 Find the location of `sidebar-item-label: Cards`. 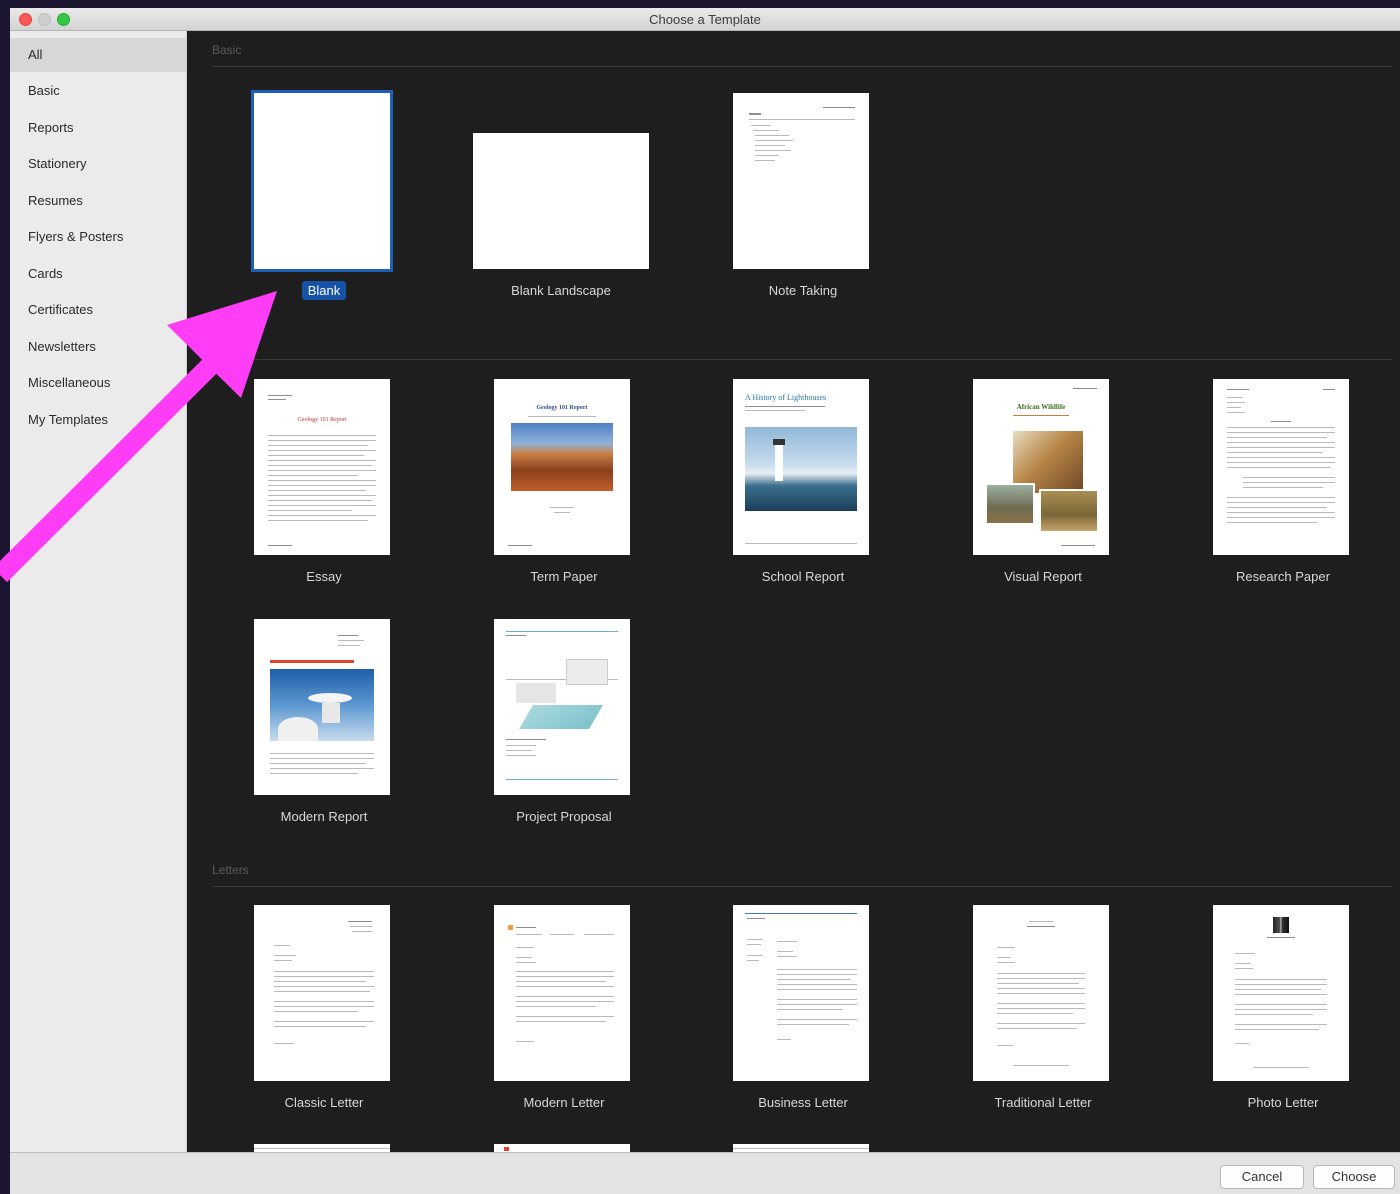

sidebar-item-label: Cards is located at coordinates (45, 273).